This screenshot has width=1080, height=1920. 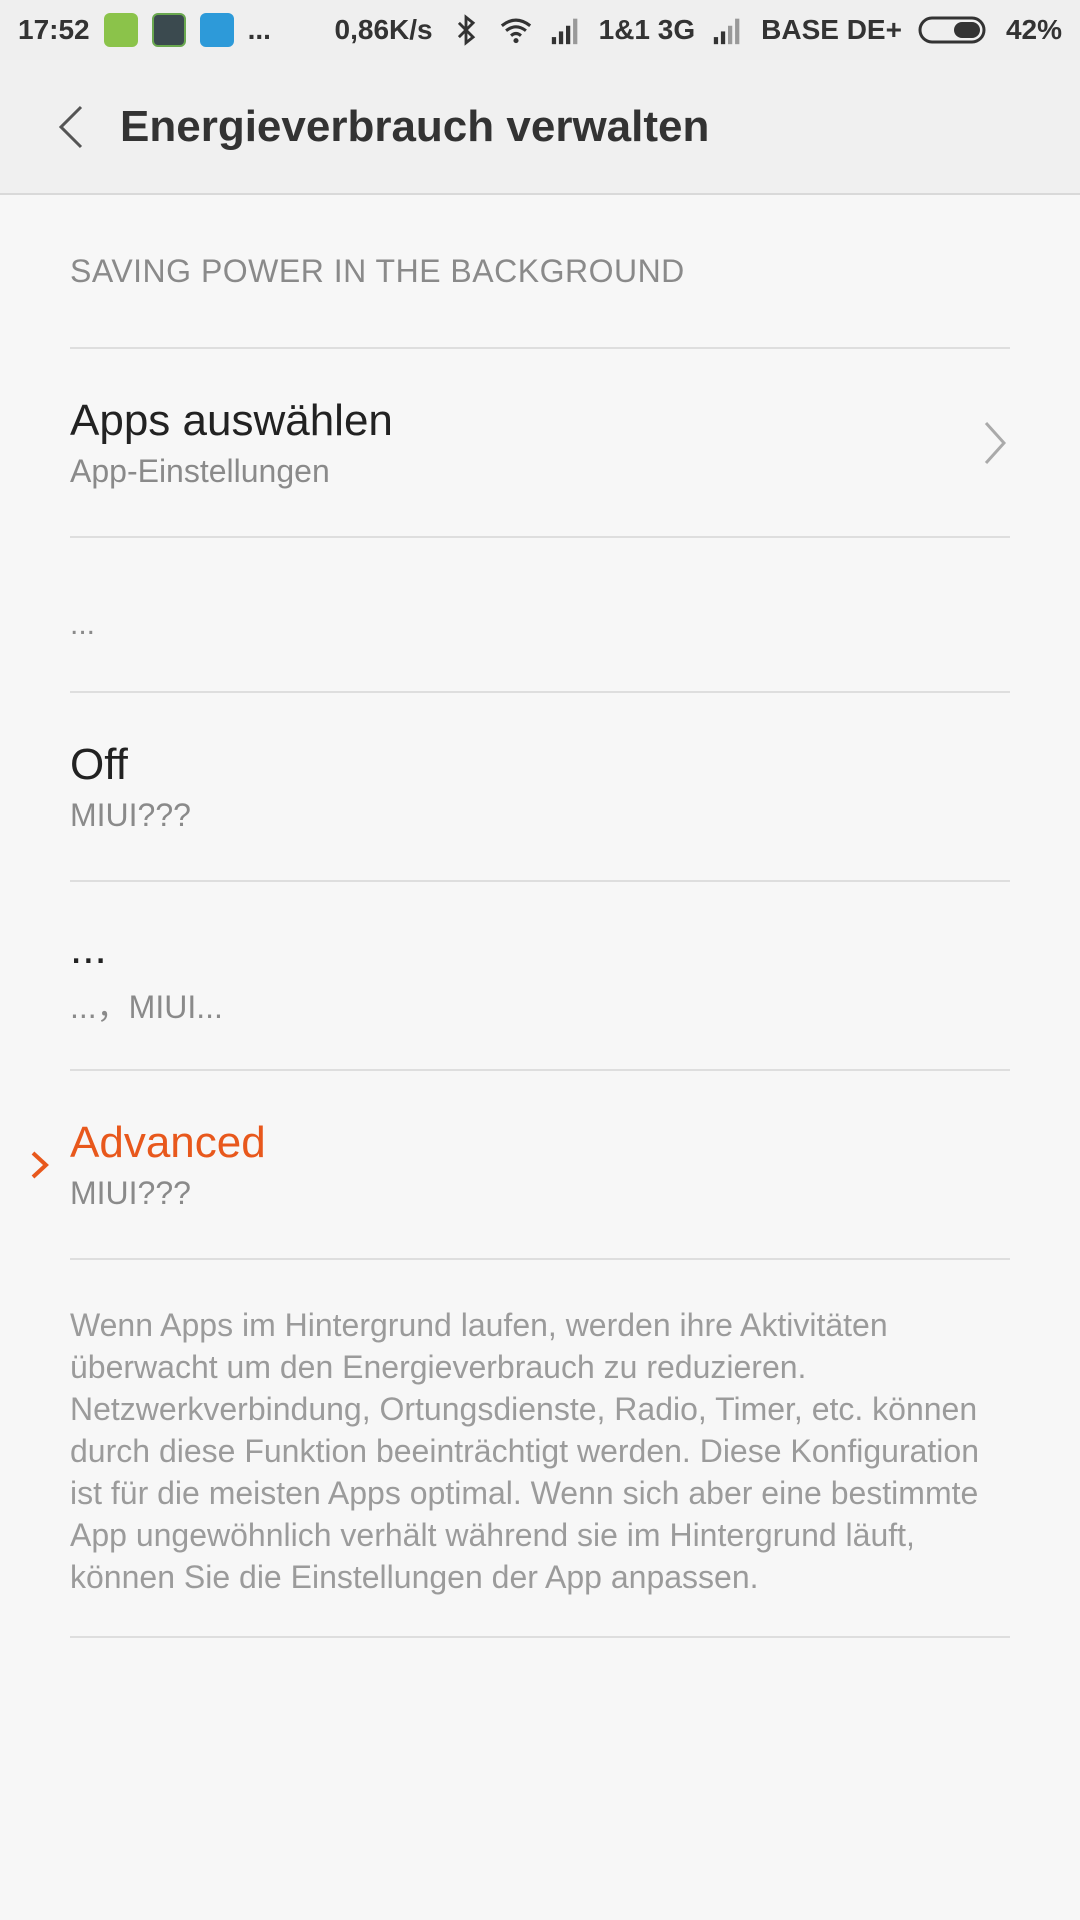 What do you see at coordinates (1033, 29) in the screenshot?
I see `battery-percent: 42%` at bounding box center [1033, 29].